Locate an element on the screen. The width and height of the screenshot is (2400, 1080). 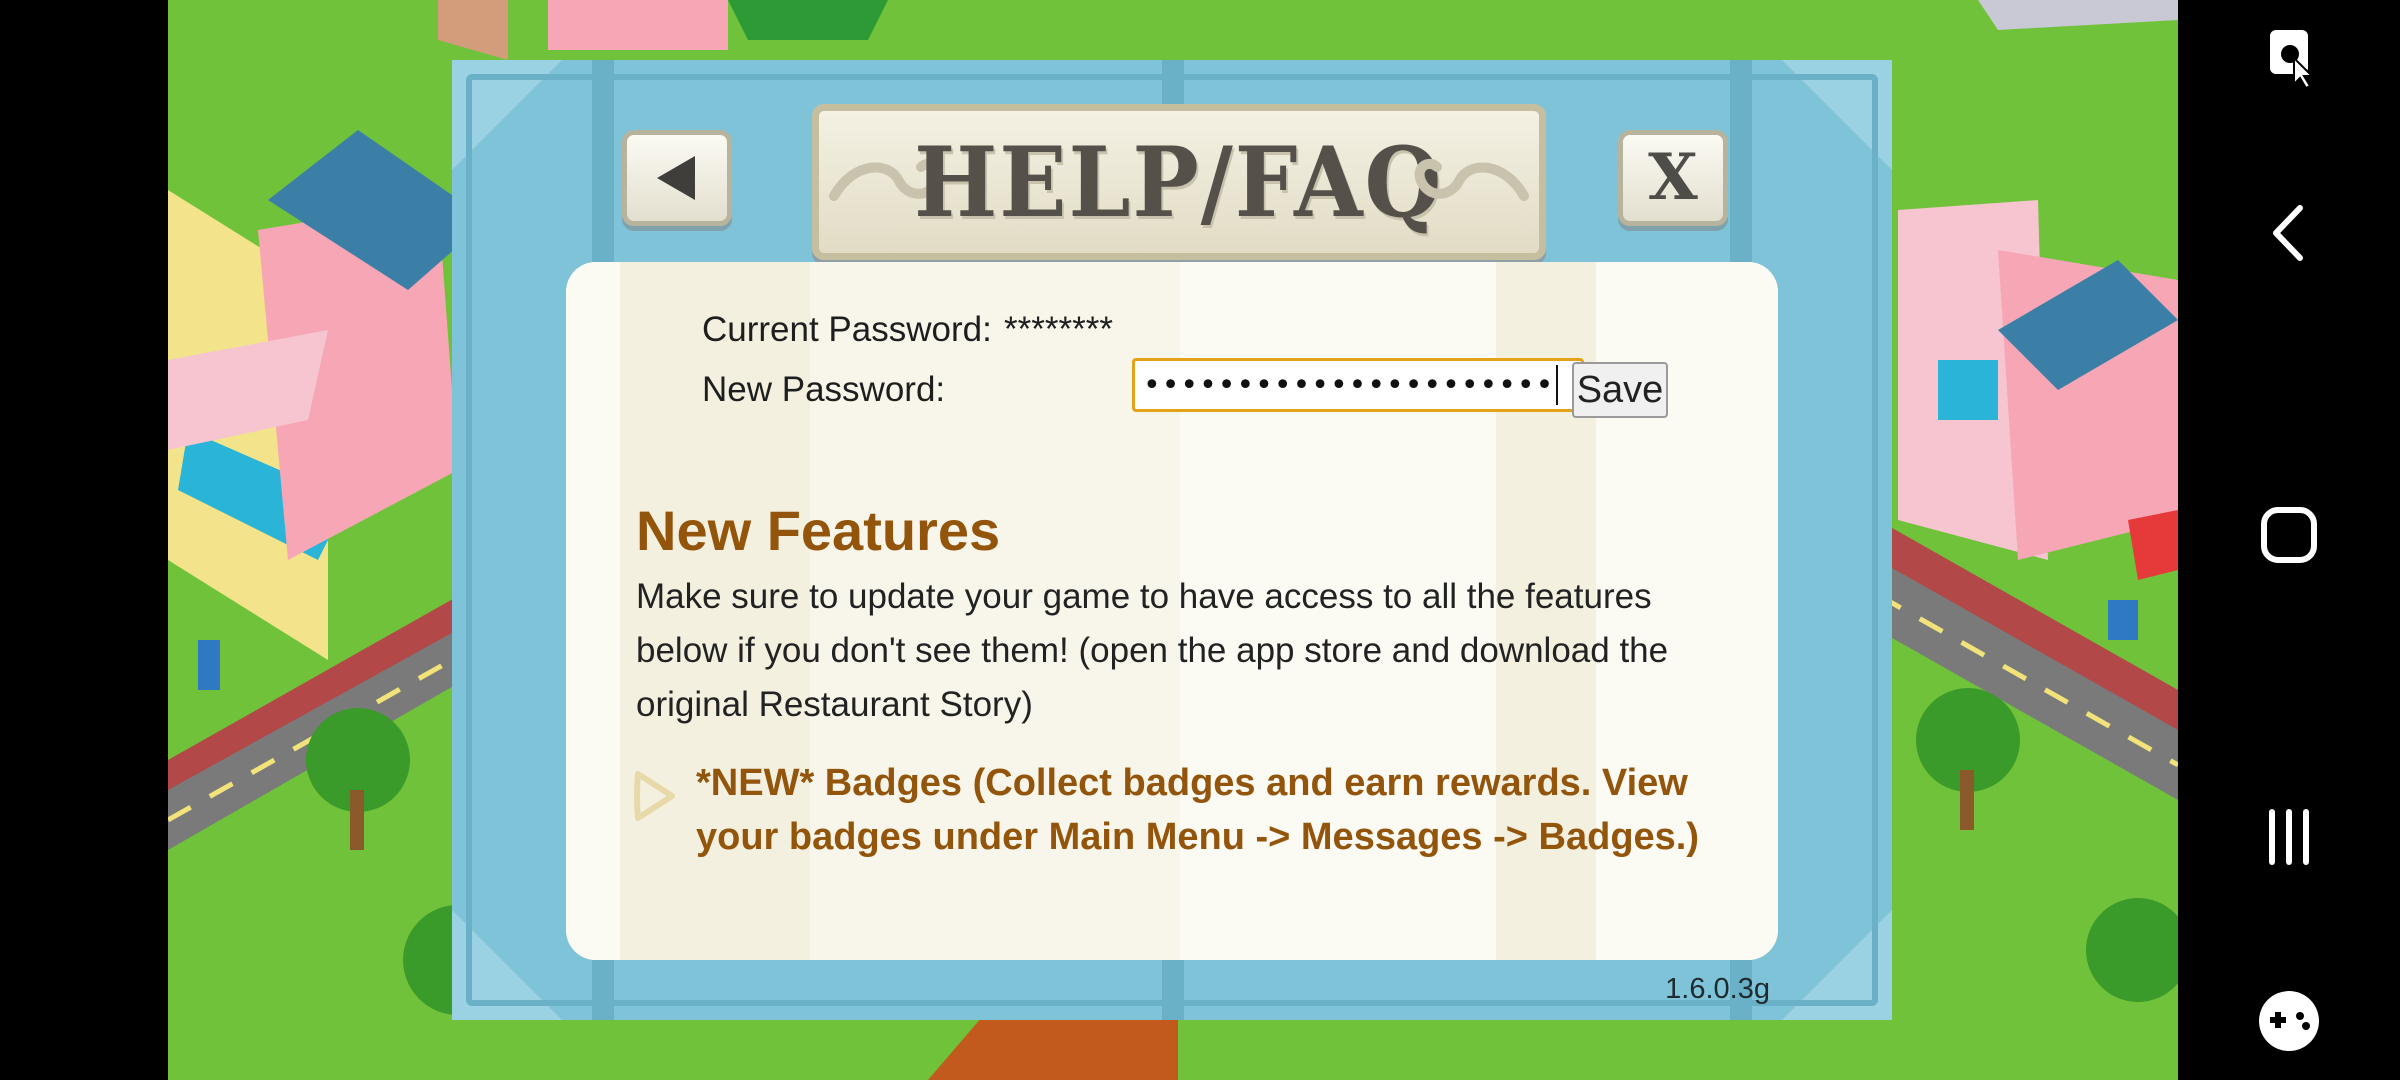
title-plate: HELP/FAQ is located at coordinates (1179, 182).